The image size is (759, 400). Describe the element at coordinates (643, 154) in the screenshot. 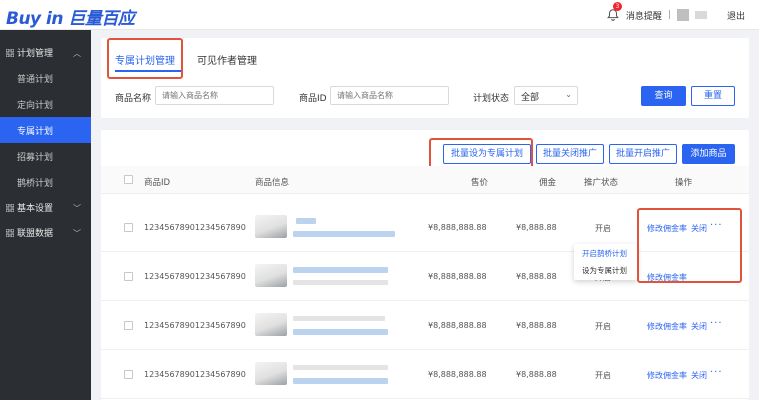

I see `batch-open-button: 批量开启推广` at that location.